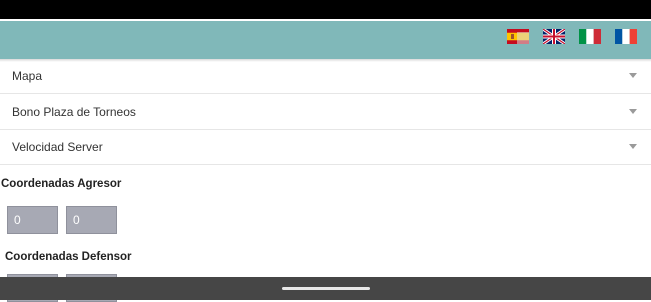 The width and height of the screenshot is (651, 302). I want to click on map-dropdown-label: Mapa, so click(27, 76).